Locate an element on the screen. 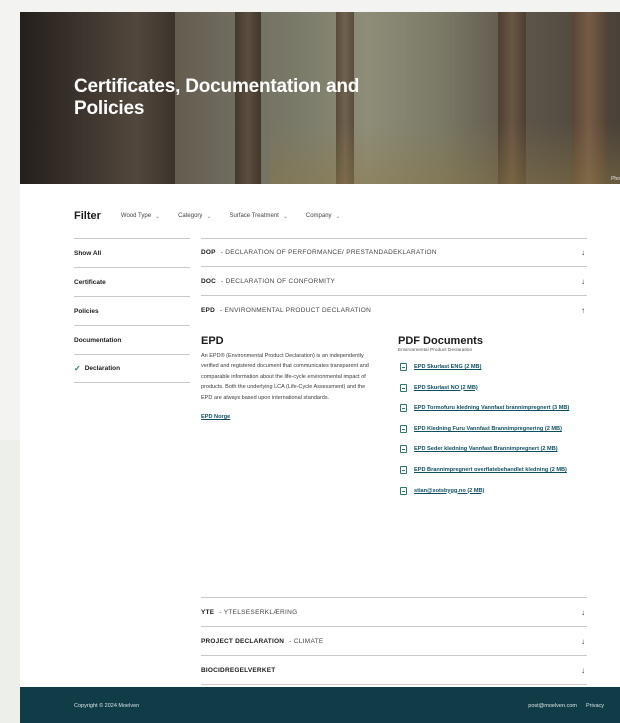  accordion-code: EPD is located at coordinates (208, 310).